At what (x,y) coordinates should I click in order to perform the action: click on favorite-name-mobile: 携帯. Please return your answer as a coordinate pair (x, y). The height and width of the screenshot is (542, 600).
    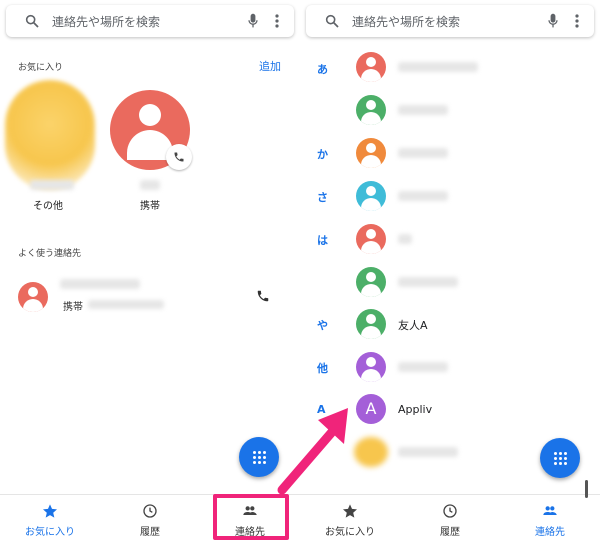
    Looking at the image, I should click on (150, 206).